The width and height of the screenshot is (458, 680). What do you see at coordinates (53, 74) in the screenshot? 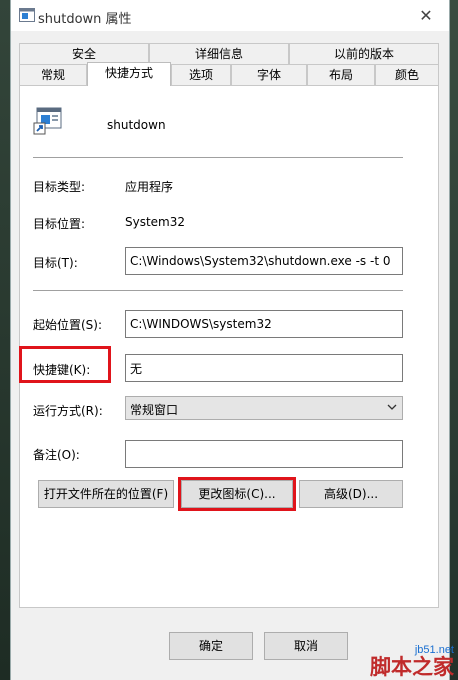
I see `tab-general: 常规` at bounding box center [53, 74].